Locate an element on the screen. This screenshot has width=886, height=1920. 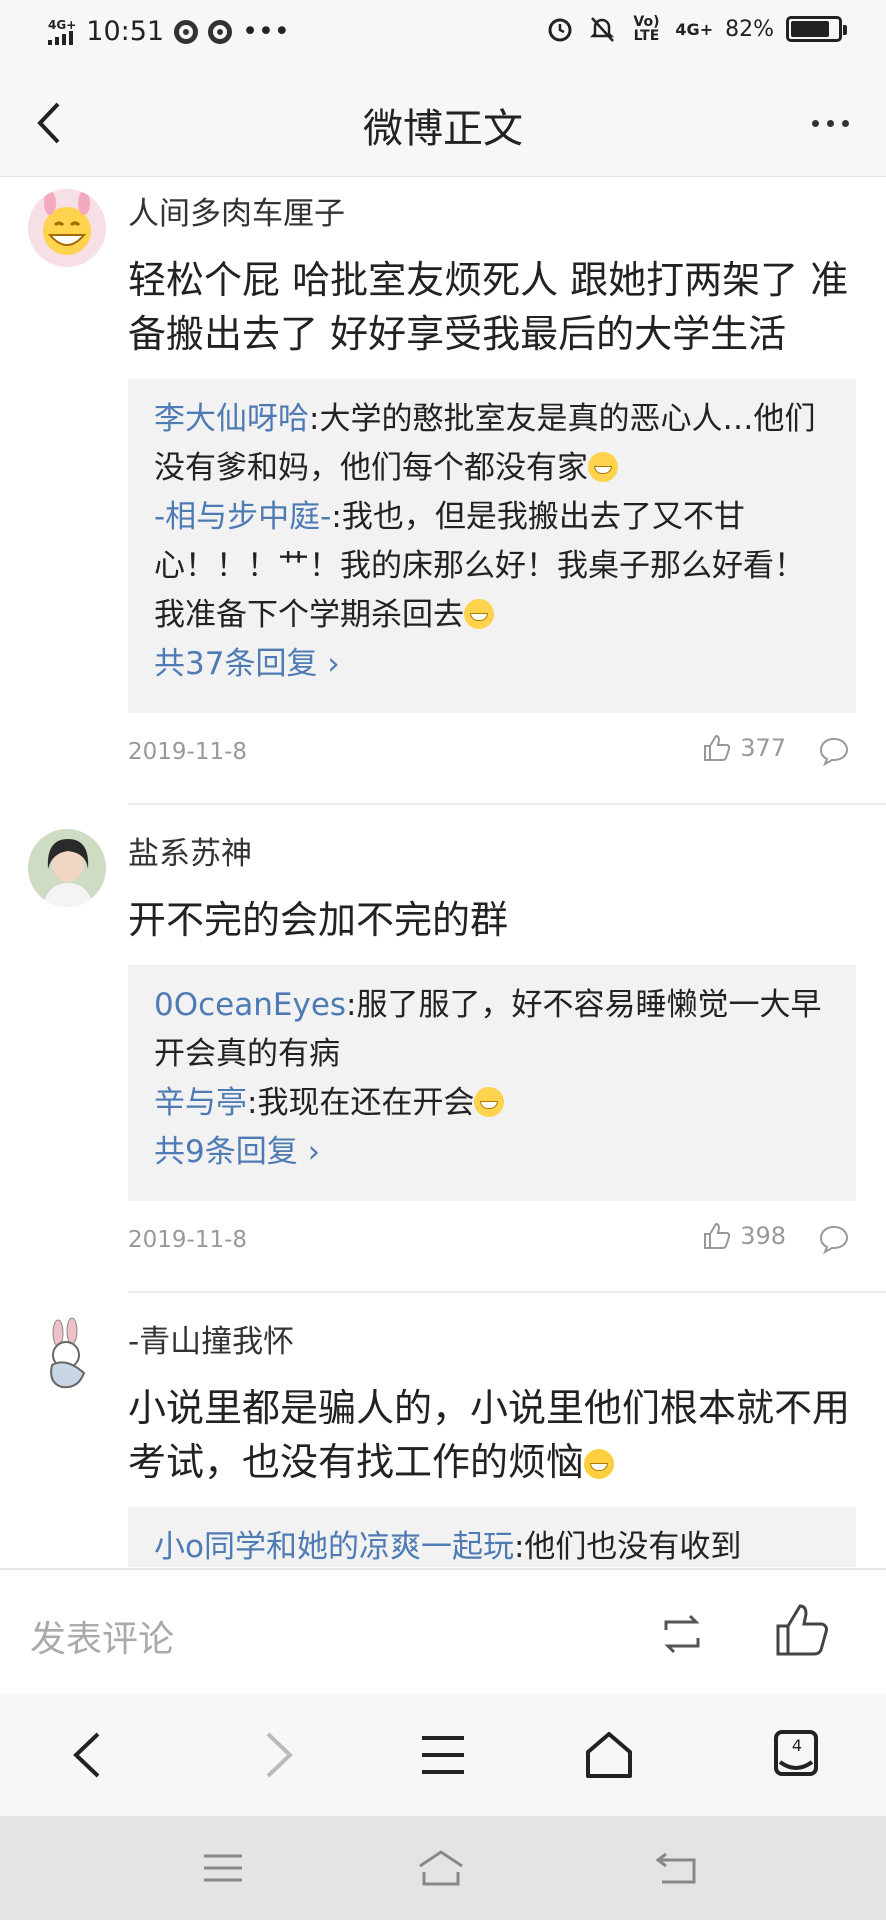
signal-icon: 4G+ is located at coordinates (62, 32).